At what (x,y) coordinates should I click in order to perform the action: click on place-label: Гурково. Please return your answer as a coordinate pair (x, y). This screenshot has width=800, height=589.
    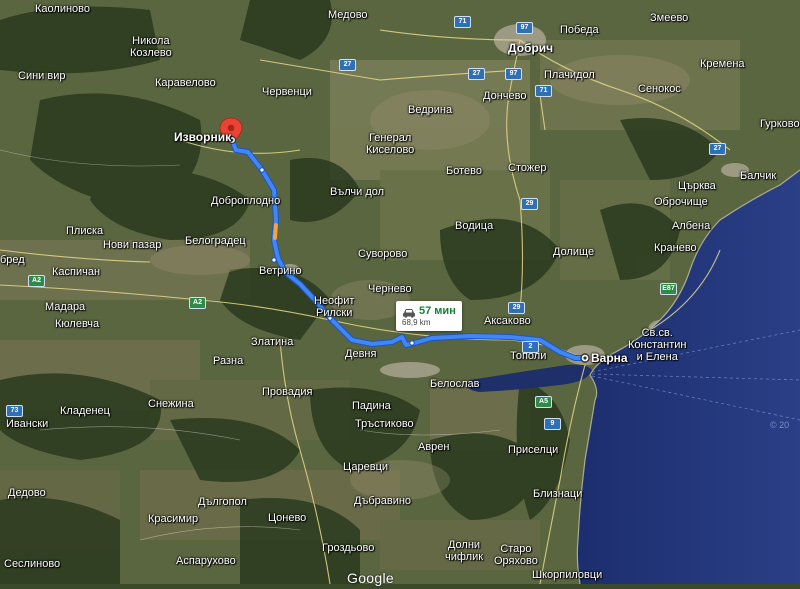
    Looking at the image, I should click on (780, 124).